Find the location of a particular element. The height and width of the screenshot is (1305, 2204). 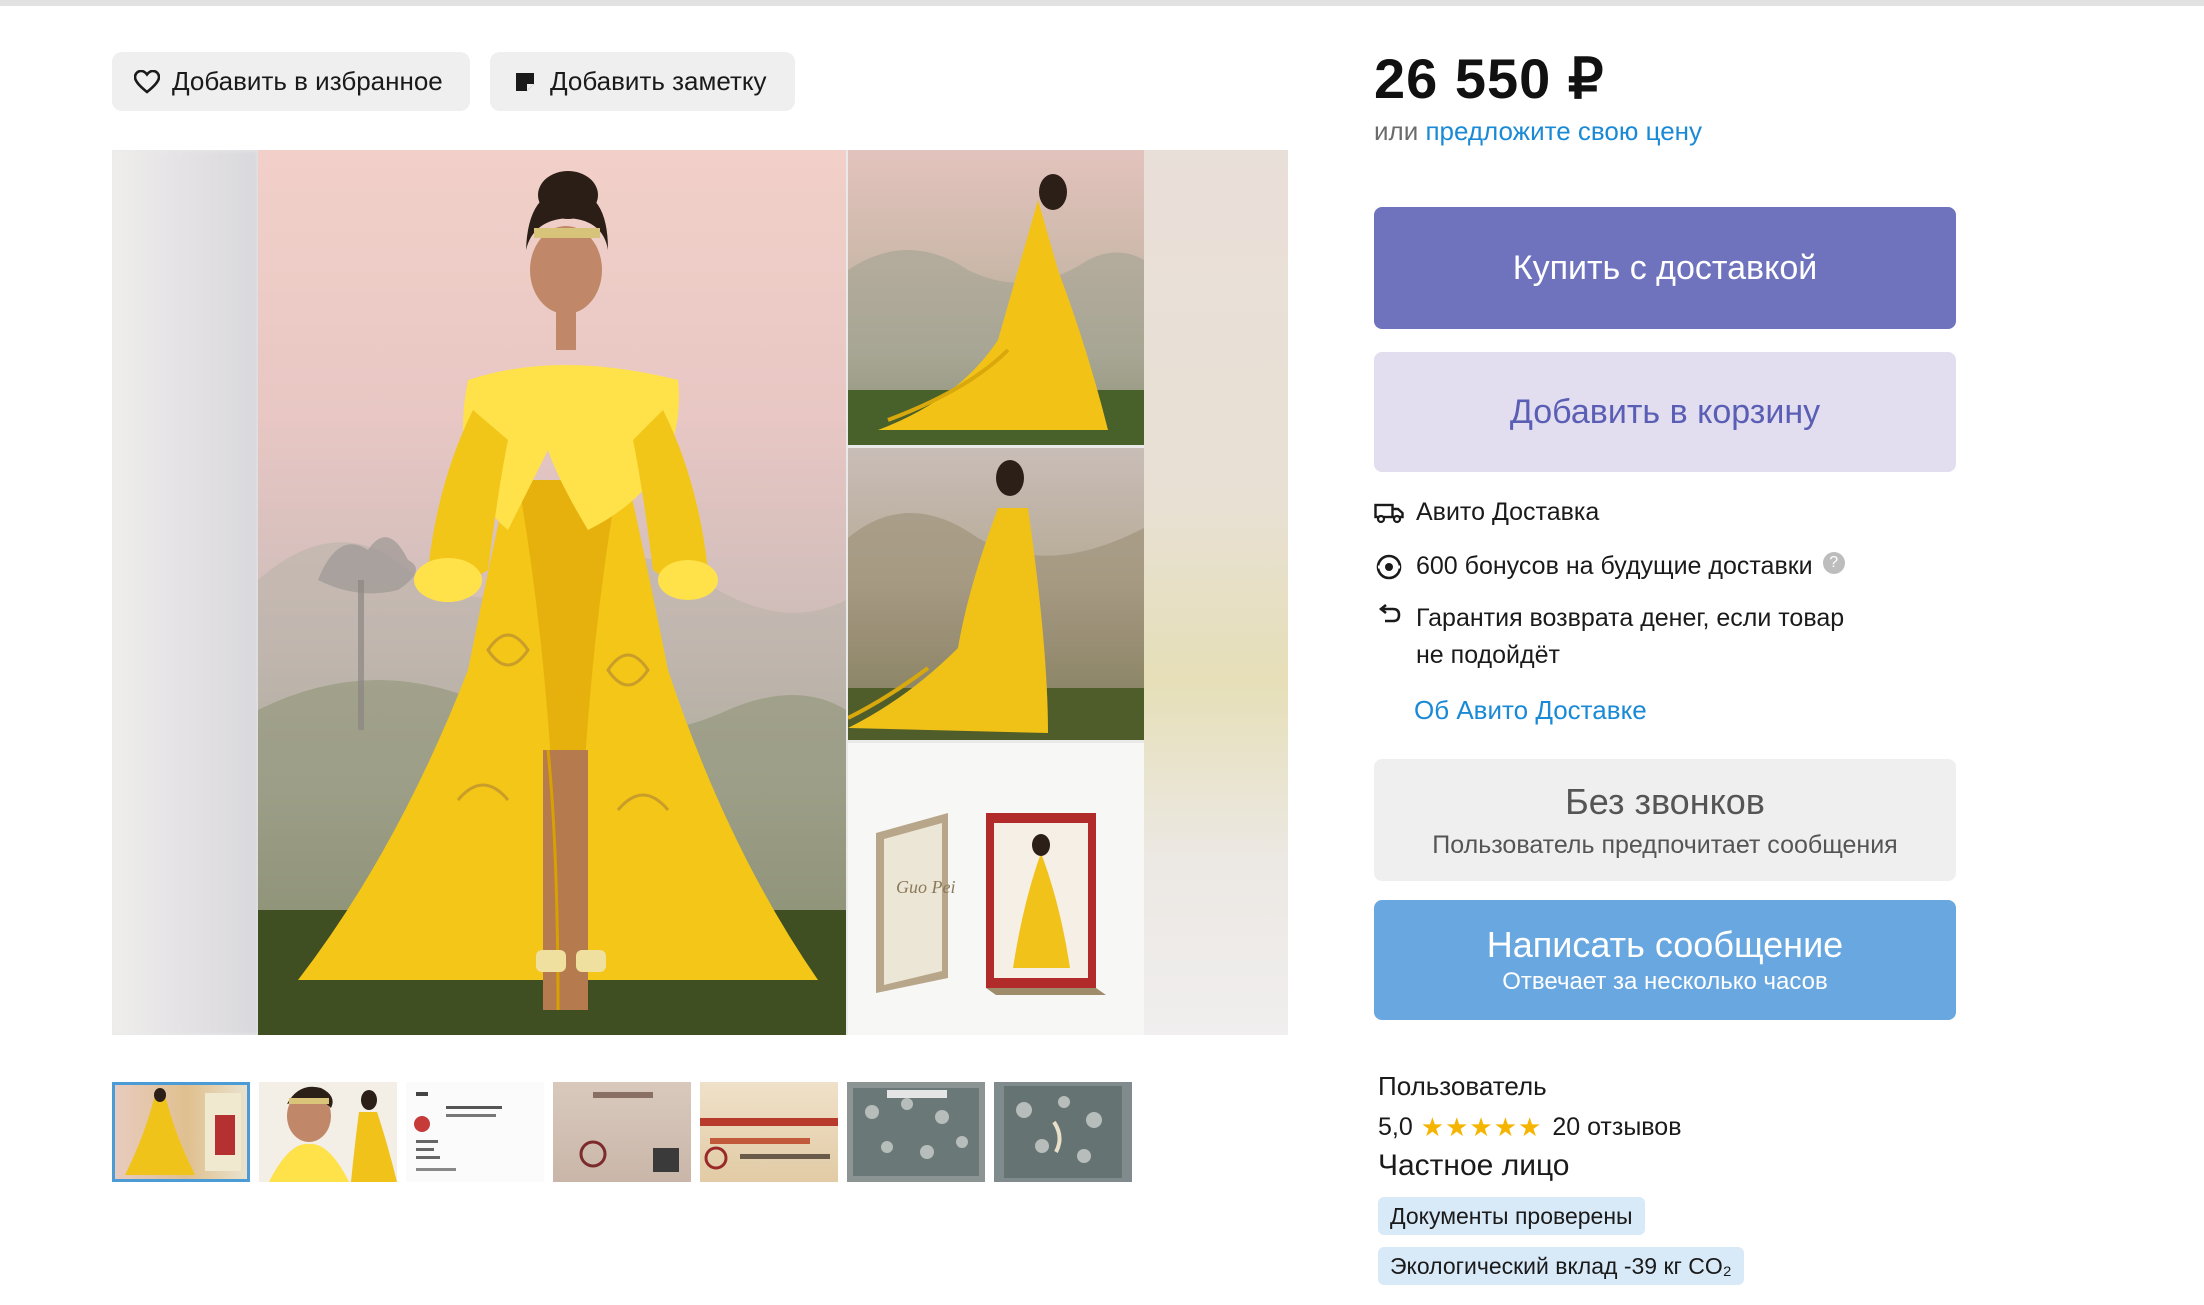

price-offer-line: или предложите свою цену is located at coordinates (1538, 131).